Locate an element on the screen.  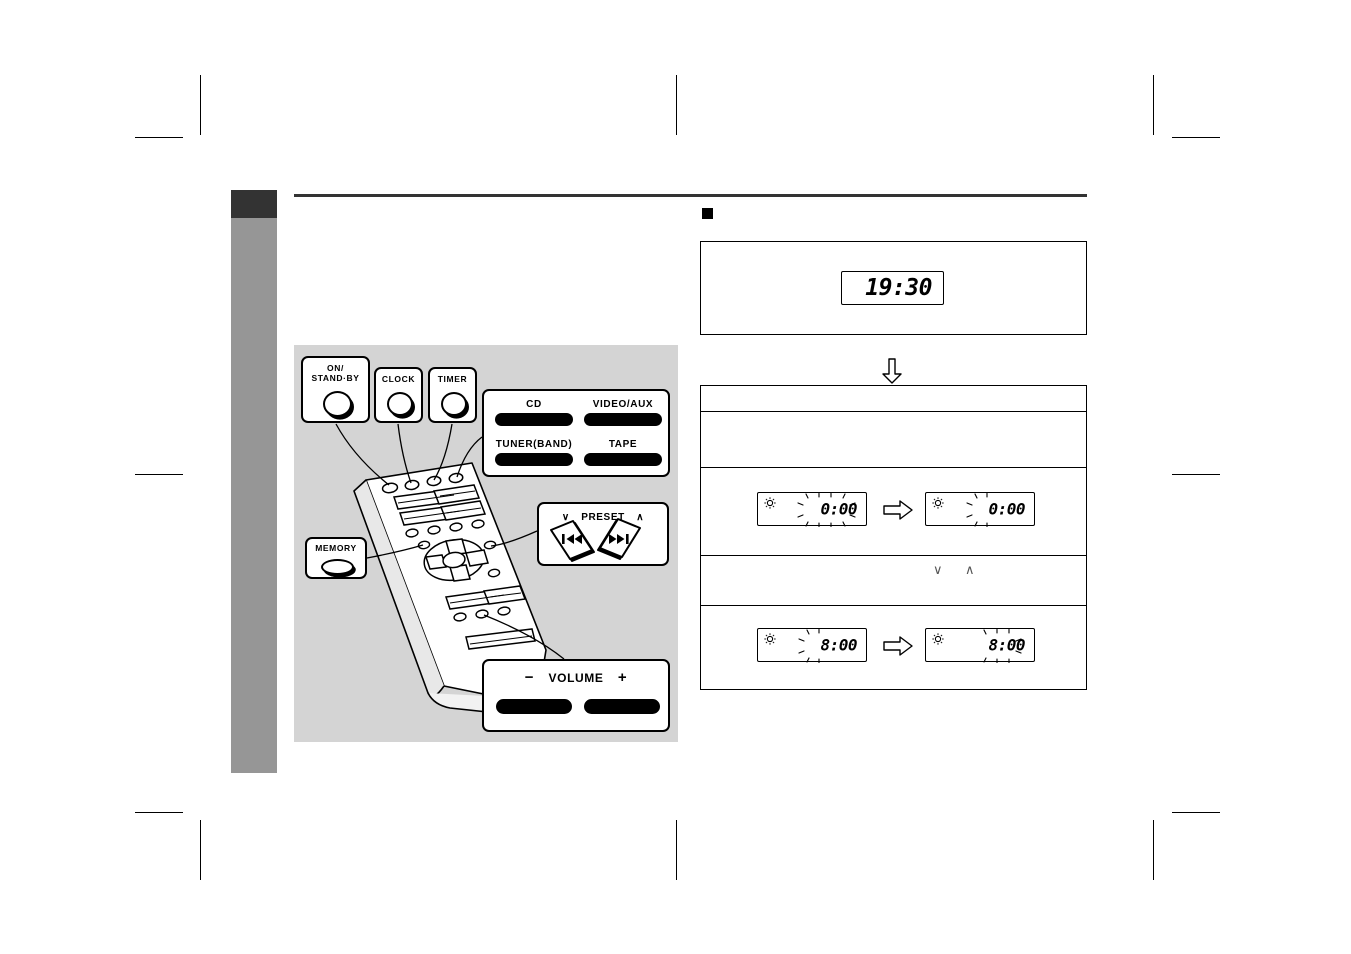
crop-mark-top-left-h is located at coordinates (159, 138).